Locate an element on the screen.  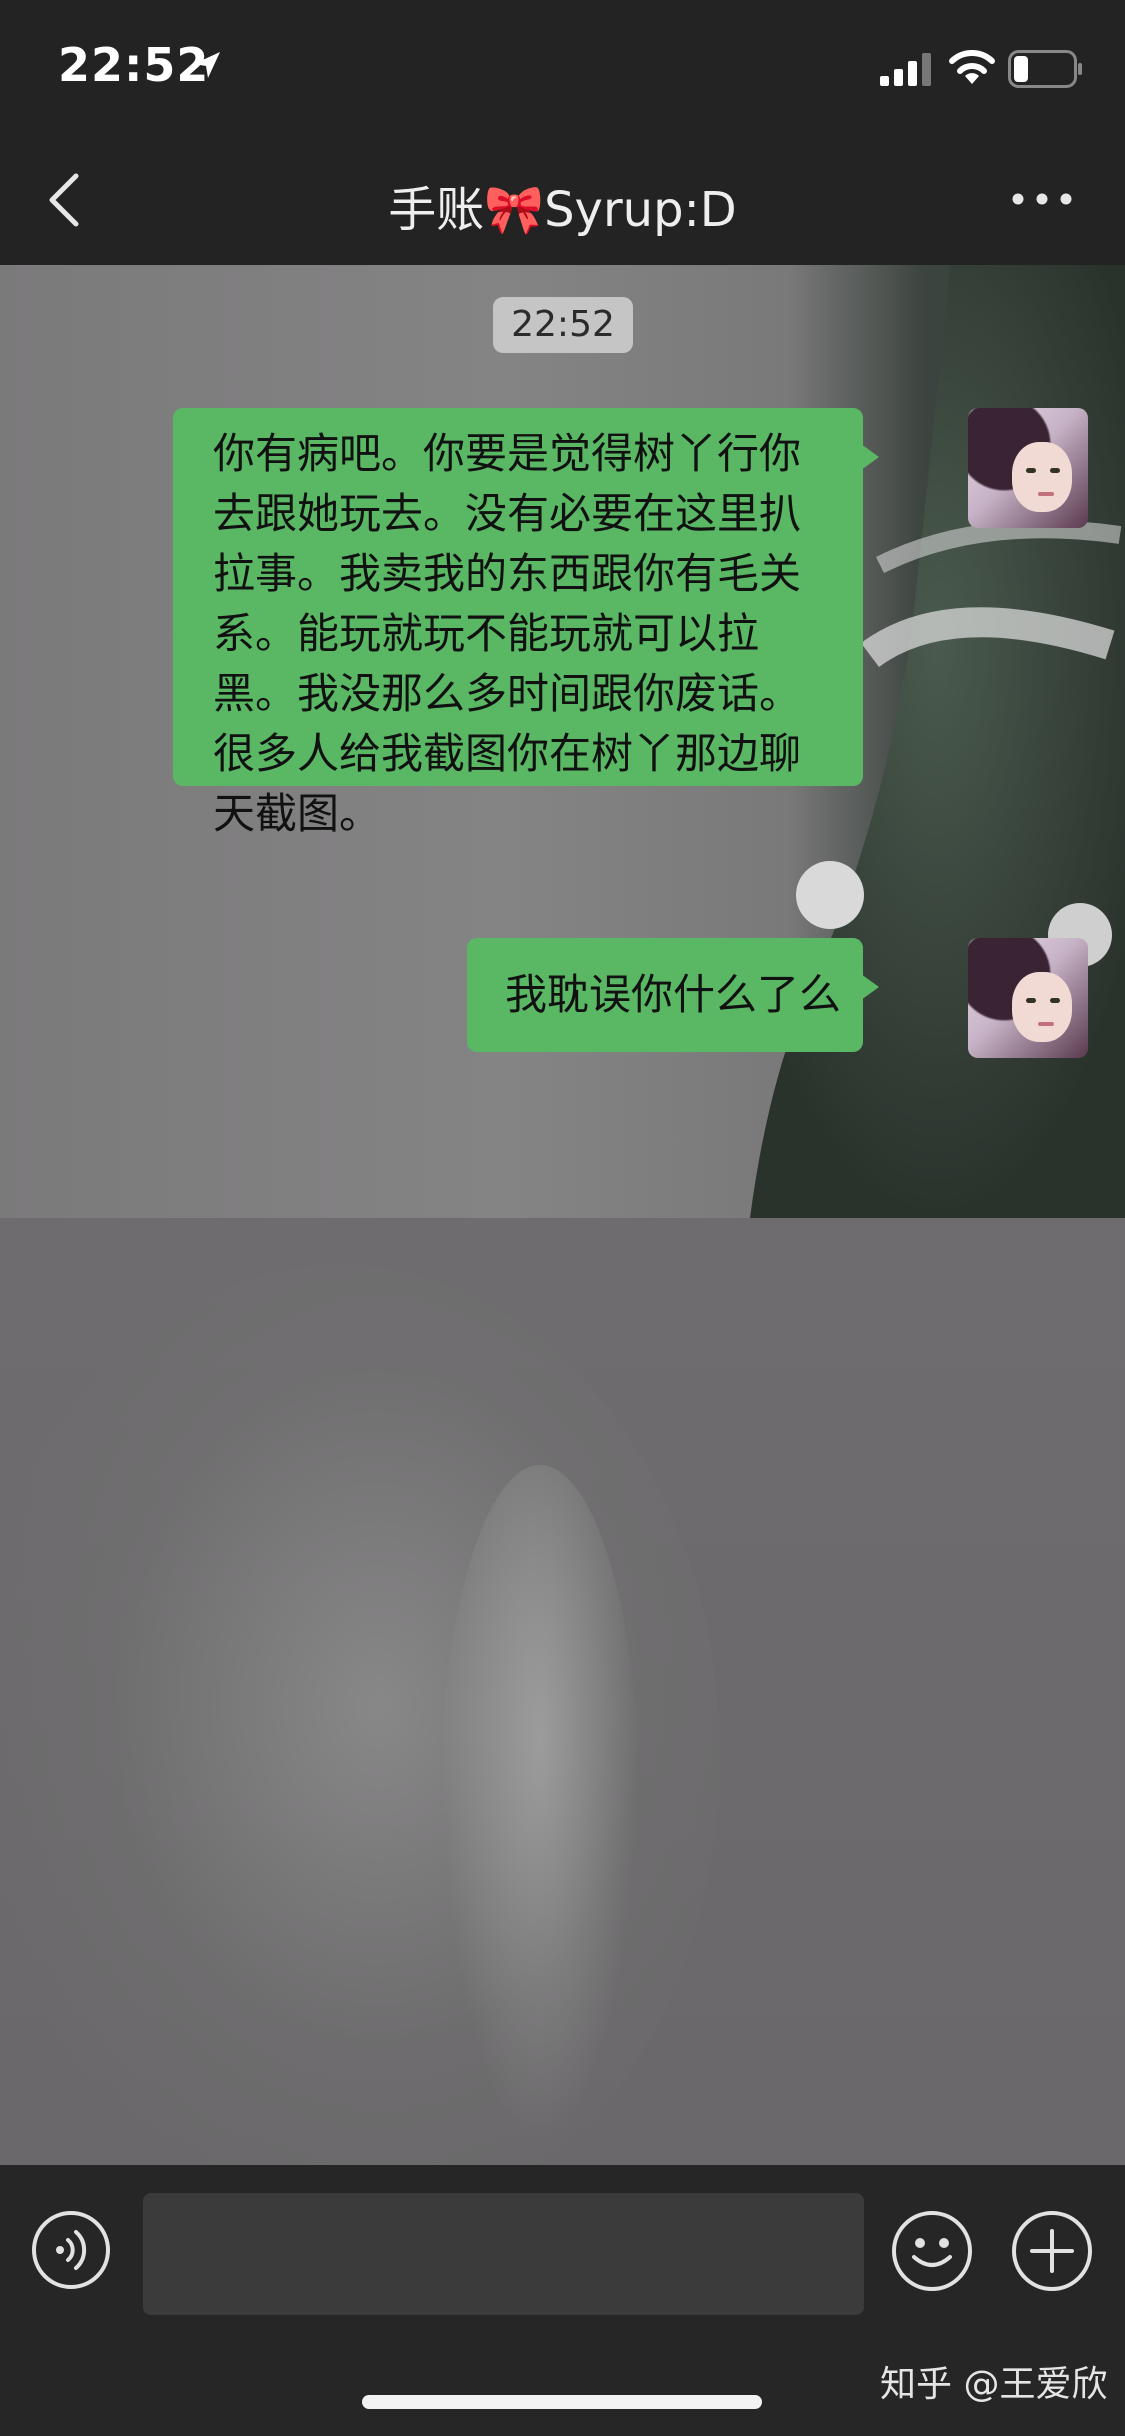
message-line: 天截图。 is located at coordinates (297, 813).